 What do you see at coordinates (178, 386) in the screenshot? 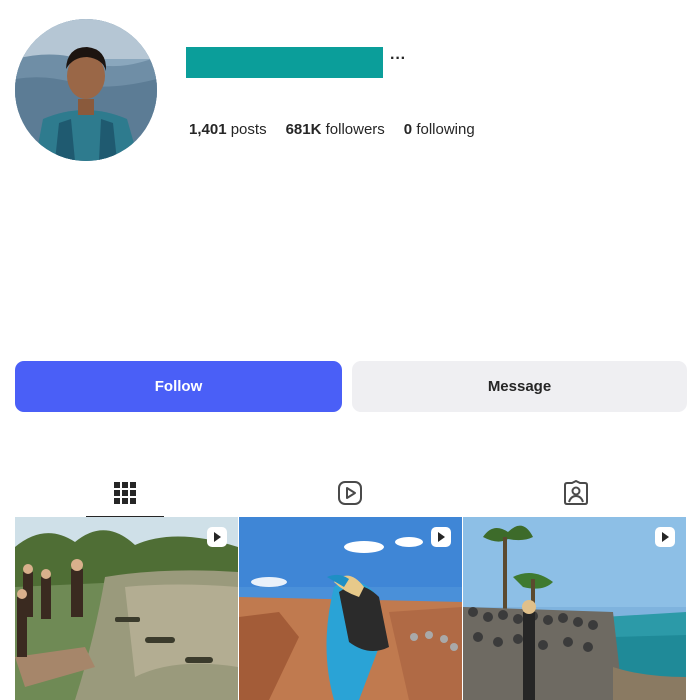
I see `follow-button: Follow` at bounding box center [178, 386].